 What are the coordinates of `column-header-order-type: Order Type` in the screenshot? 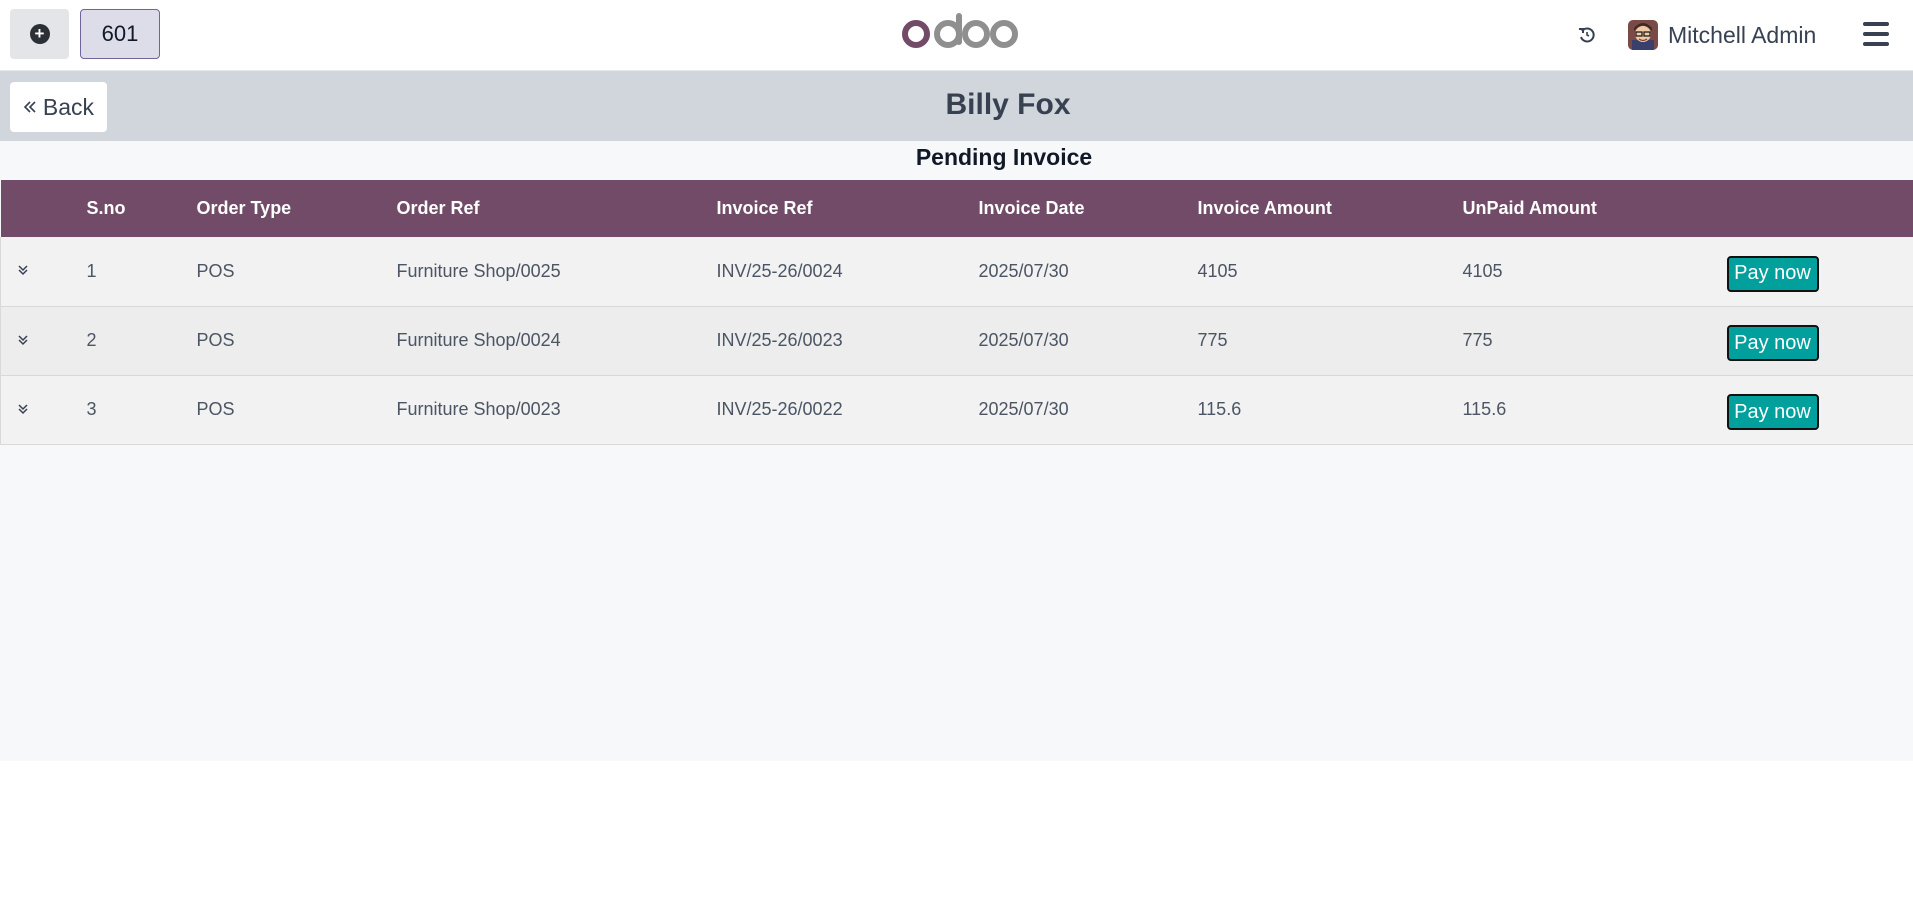 It's located at (244, 208).